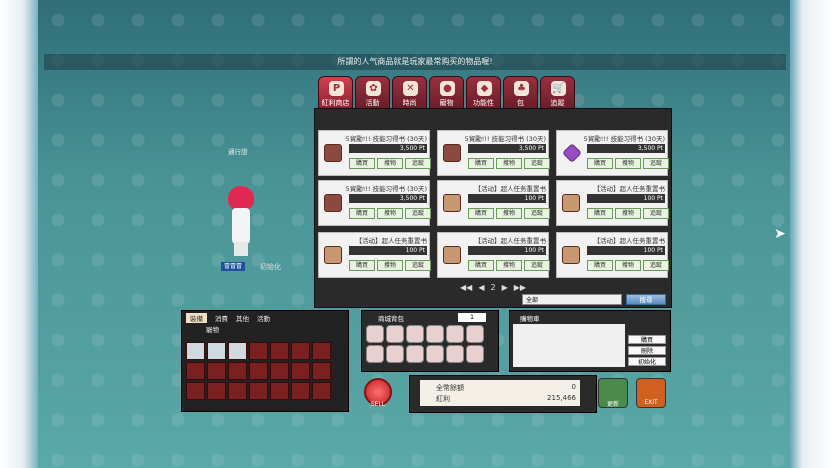  What do you see at coordinates (520, 93) in the screenshot?
I see `tab-package: ♣ 包` at bounding box center [520, 93].